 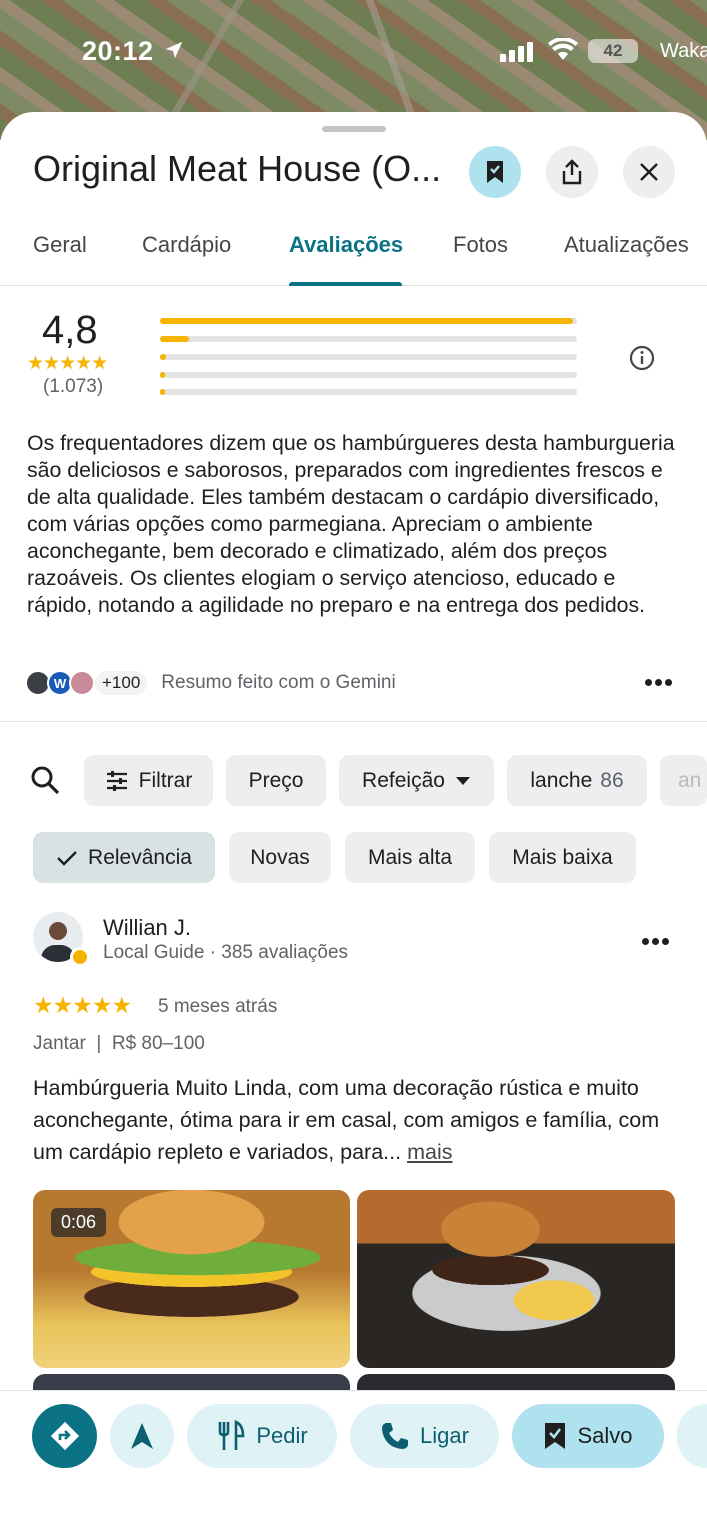 What do you see at coordinates (516, 52) in the screenshot?
I see `signal-icon` at bounding box center [516, 52].